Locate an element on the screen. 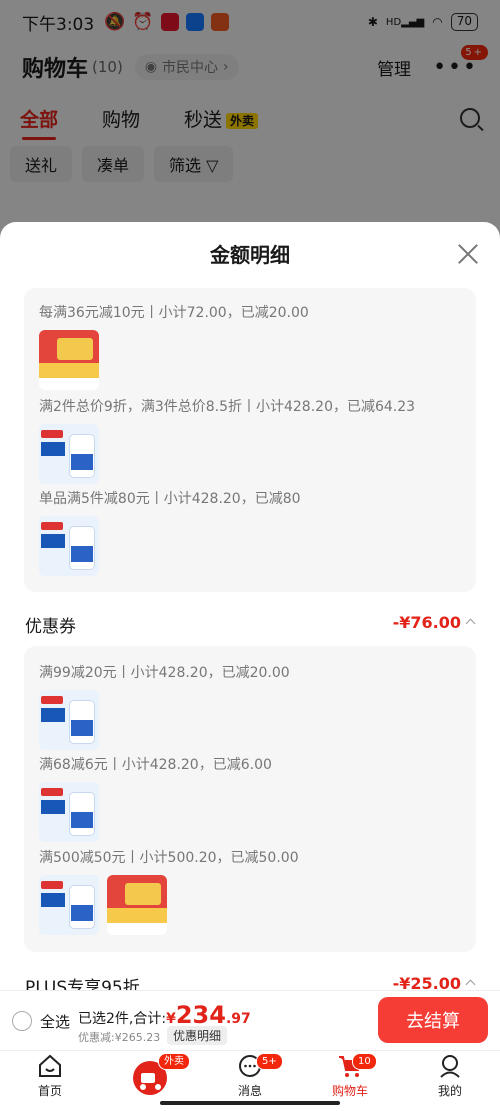  tab-me: 我的 is located at coordinates (450, 1081).